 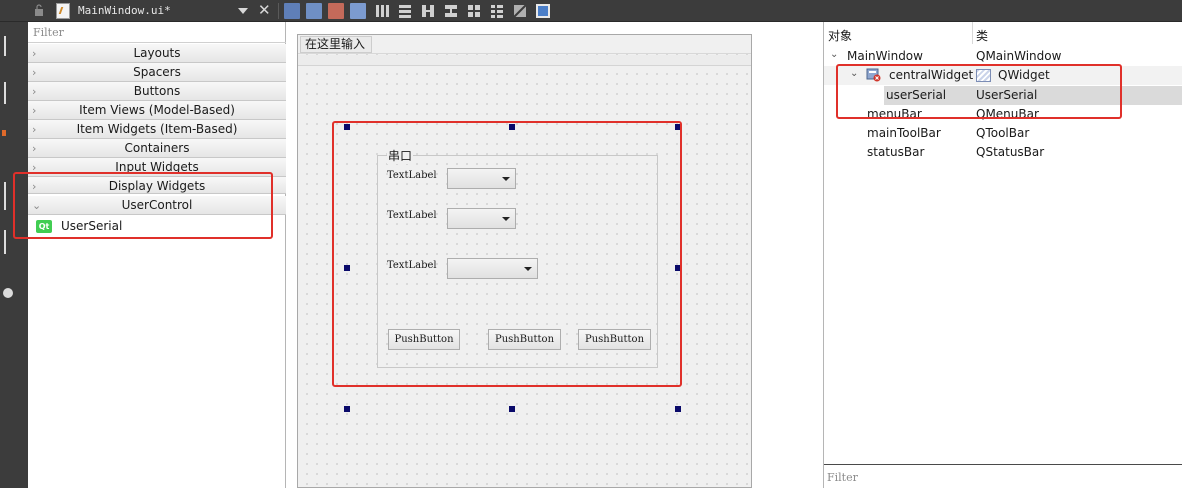 I want to click on category-item-widgets: › Item Widgets (Item-Based), so click(x=157, y=129).